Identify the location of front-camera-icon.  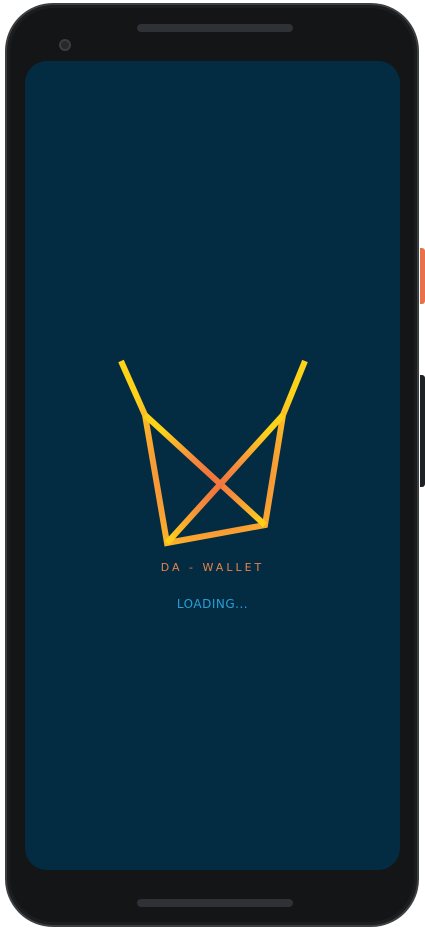
(65, 45).